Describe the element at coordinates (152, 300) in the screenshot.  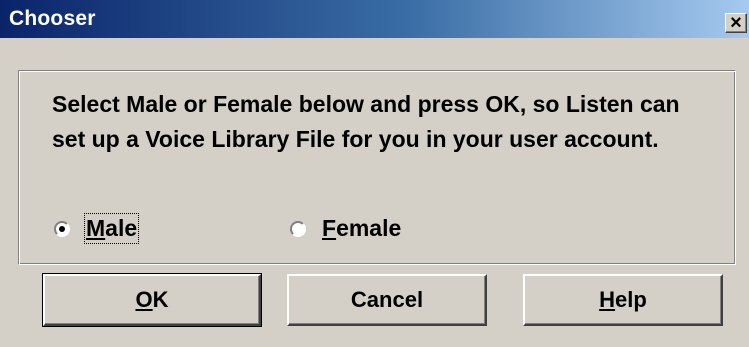
I see `ok-button: OK` at that location.